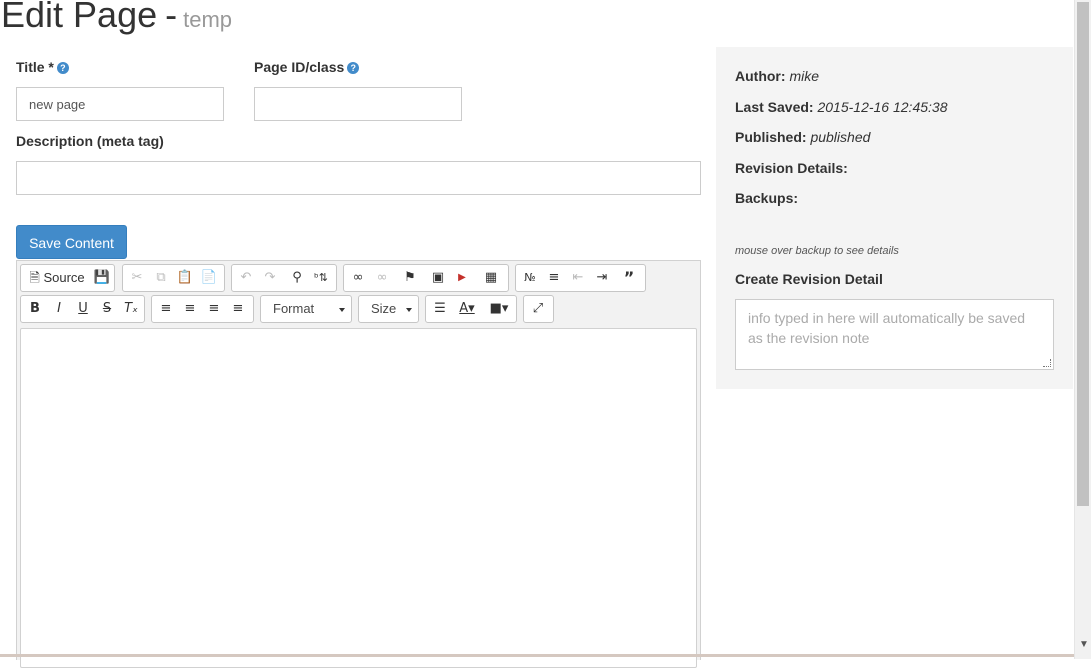  Describe the element at coordinates (462, 278) in the screenshot. I see `youtube-icon: ▶` at that location.